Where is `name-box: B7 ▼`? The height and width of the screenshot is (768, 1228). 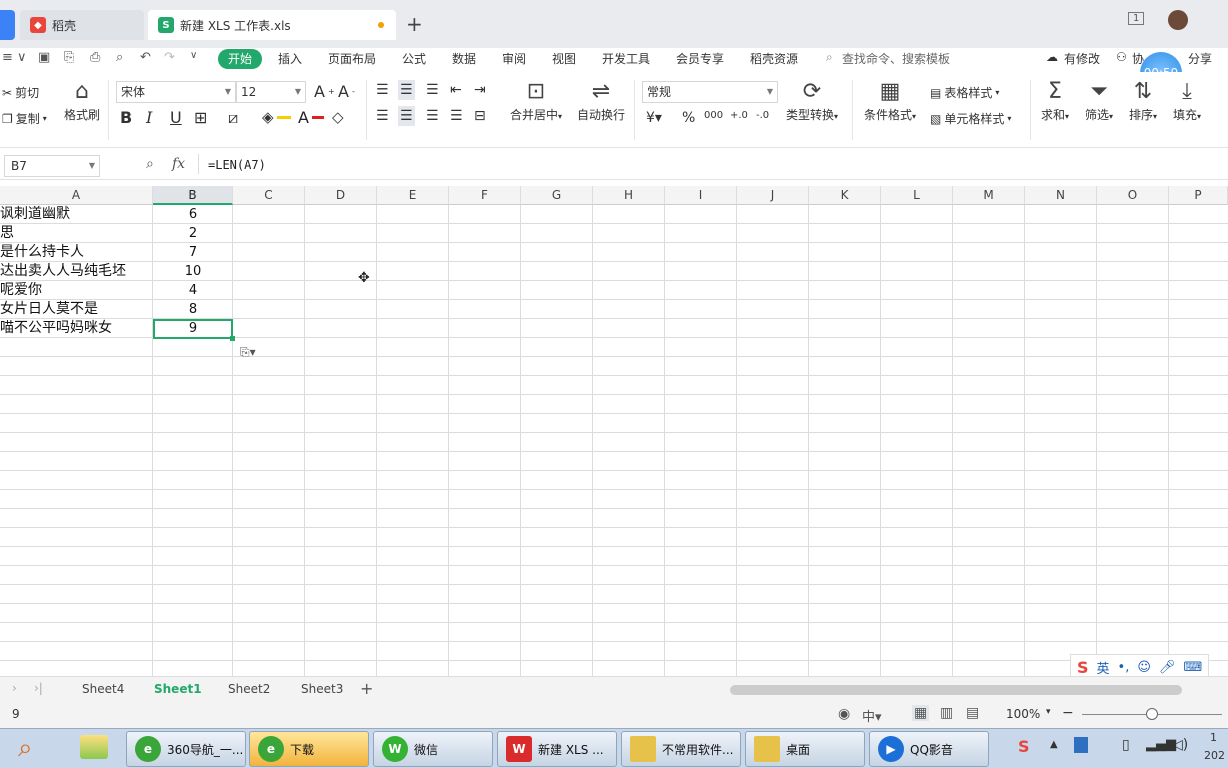 name-box: B7 ▼ is located at coordinates (52, 166).